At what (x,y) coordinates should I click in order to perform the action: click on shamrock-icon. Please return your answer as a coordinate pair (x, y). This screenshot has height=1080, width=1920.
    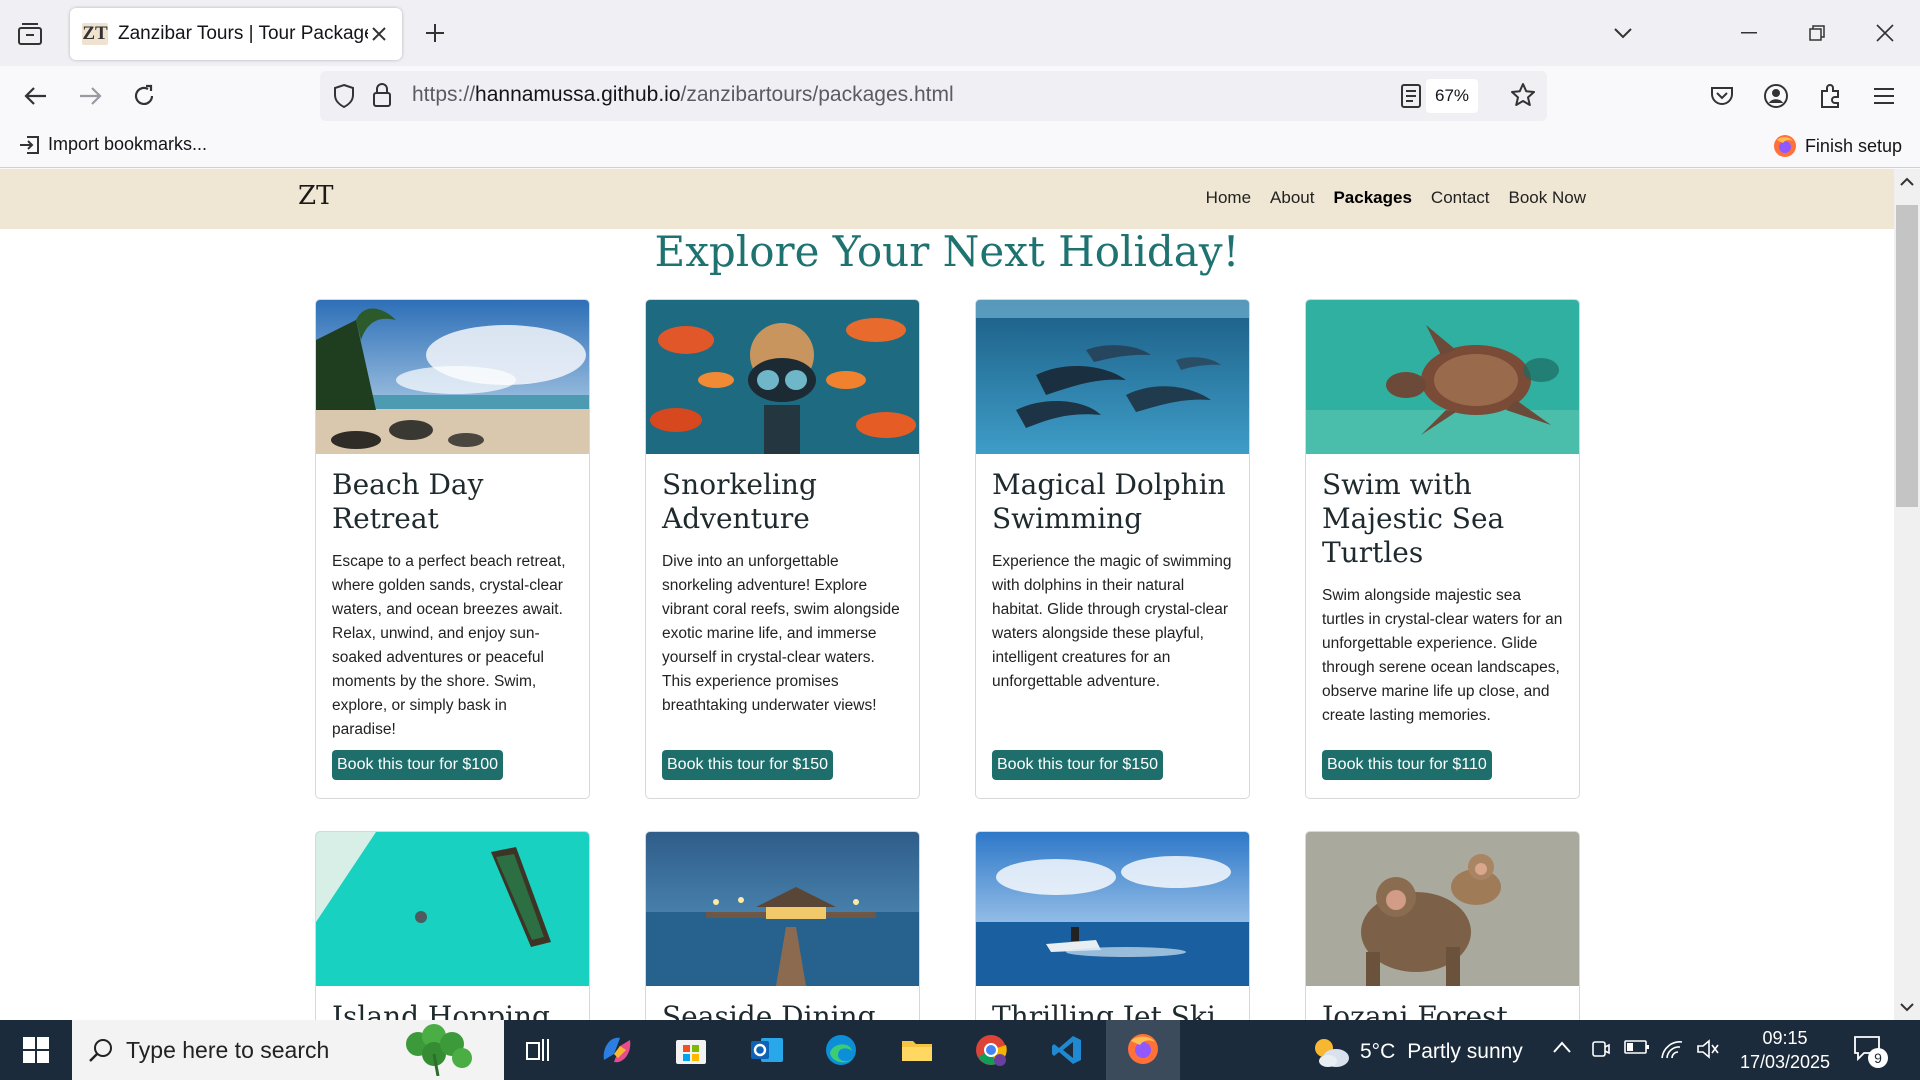
    Looking at the image, I should click on (439, 1050).